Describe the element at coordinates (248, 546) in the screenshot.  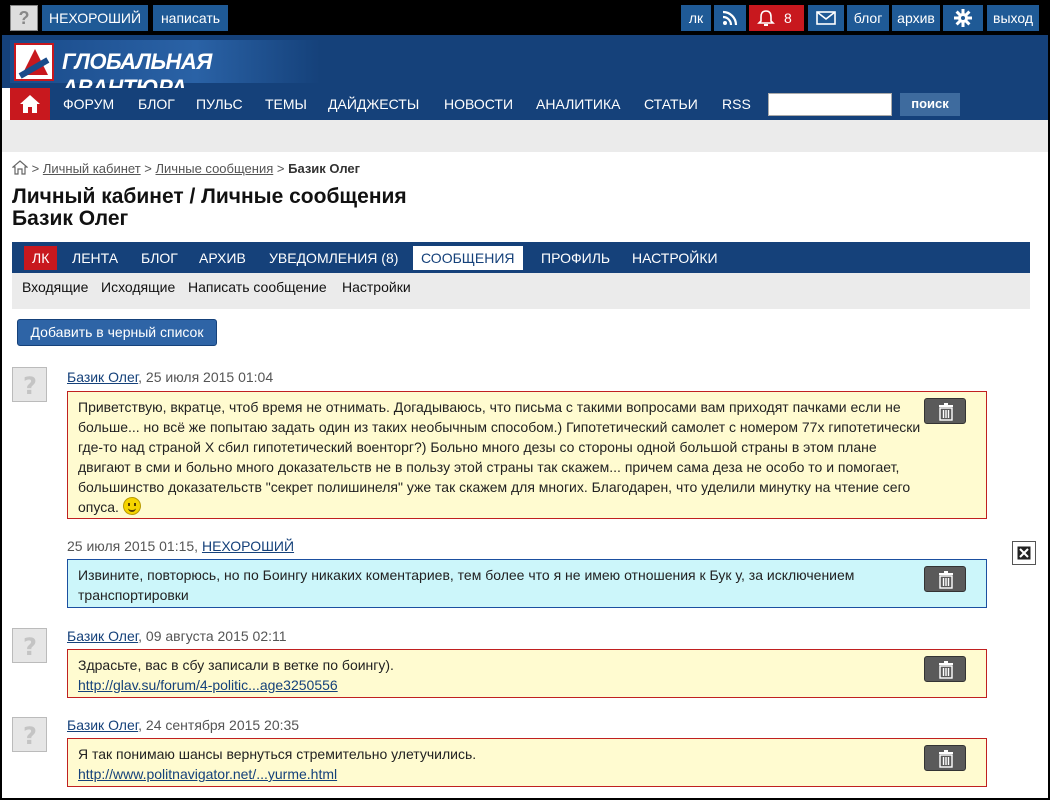
I see `message-author-link: НЕХОРОШИЙ` at that location.